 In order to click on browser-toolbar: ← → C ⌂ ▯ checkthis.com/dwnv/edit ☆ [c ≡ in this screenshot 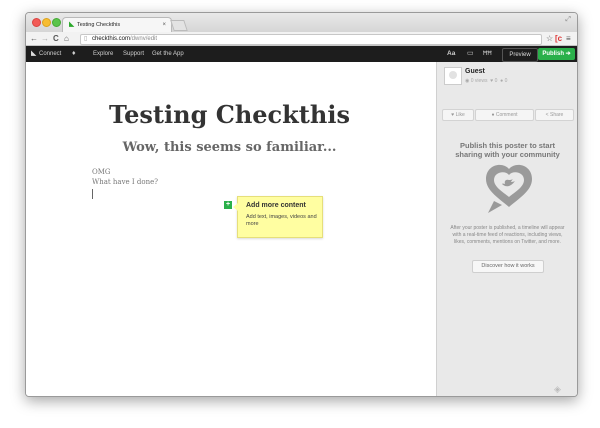, I will do `click(301, 39)`.